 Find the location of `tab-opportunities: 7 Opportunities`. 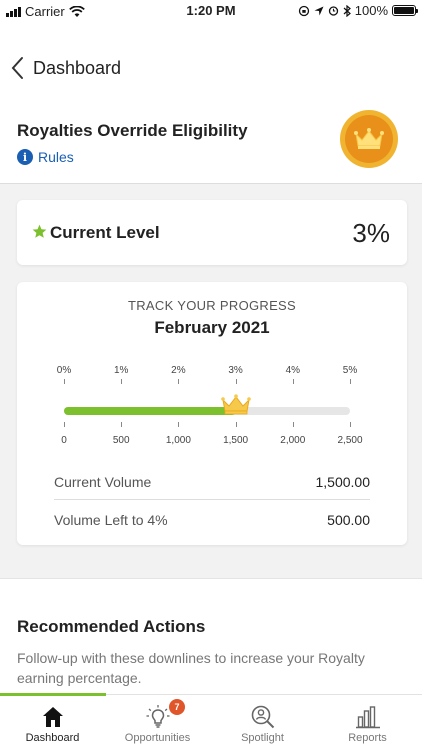

tab-opportunities: 7 Opportunities is located at coordinates (157, 722).